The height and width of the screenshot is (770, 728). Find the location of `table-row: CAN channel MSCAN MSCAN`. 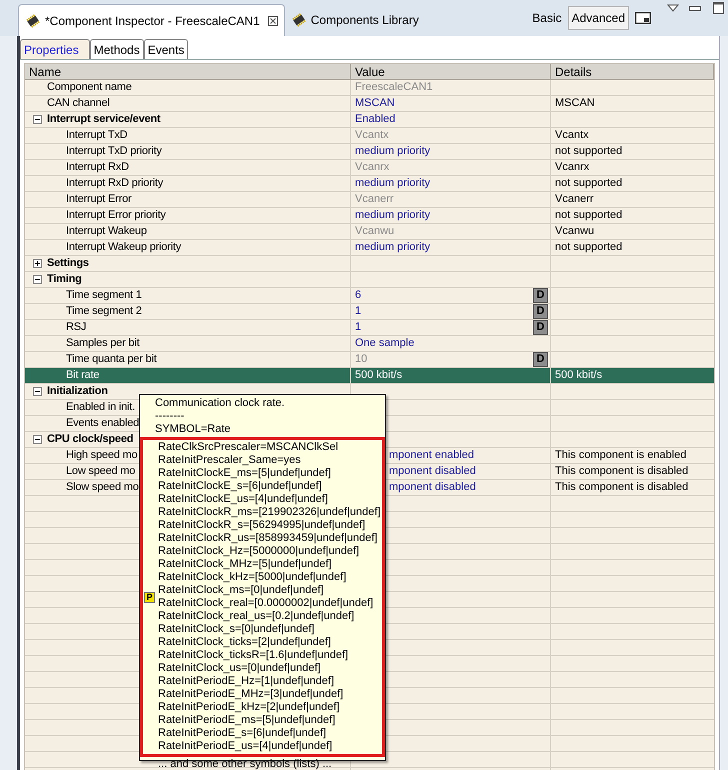

table-row: CAN channel MSCAN MSCAN is located at coordinates (369, 104).